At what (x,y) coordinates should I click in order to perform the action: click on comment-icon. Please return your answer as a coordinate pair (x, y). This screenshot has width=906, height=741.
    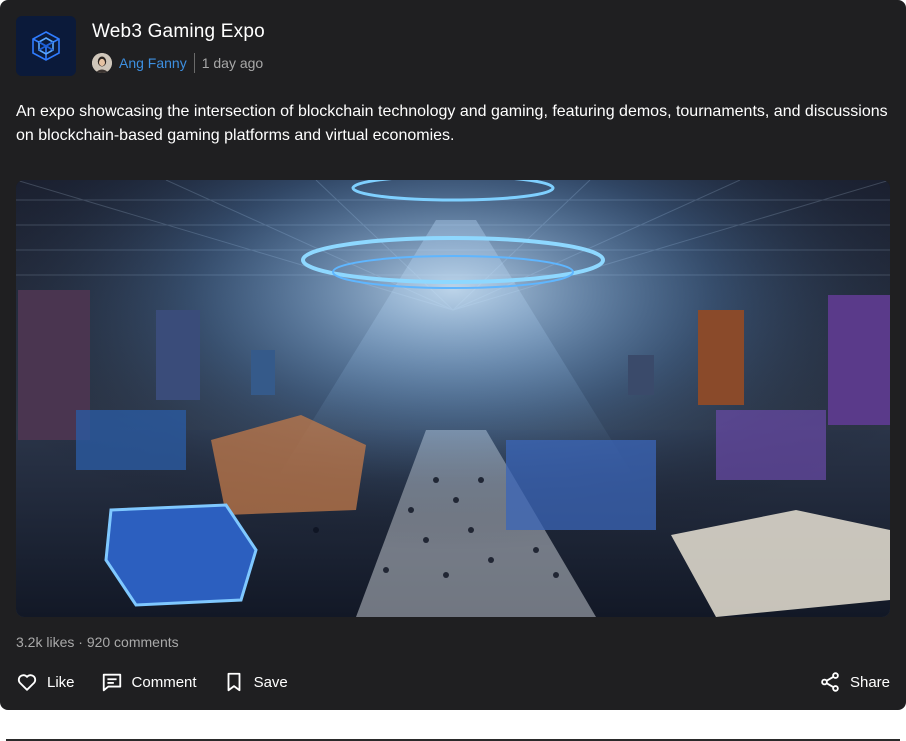
    Looking at the image, I should click on (112, 682).